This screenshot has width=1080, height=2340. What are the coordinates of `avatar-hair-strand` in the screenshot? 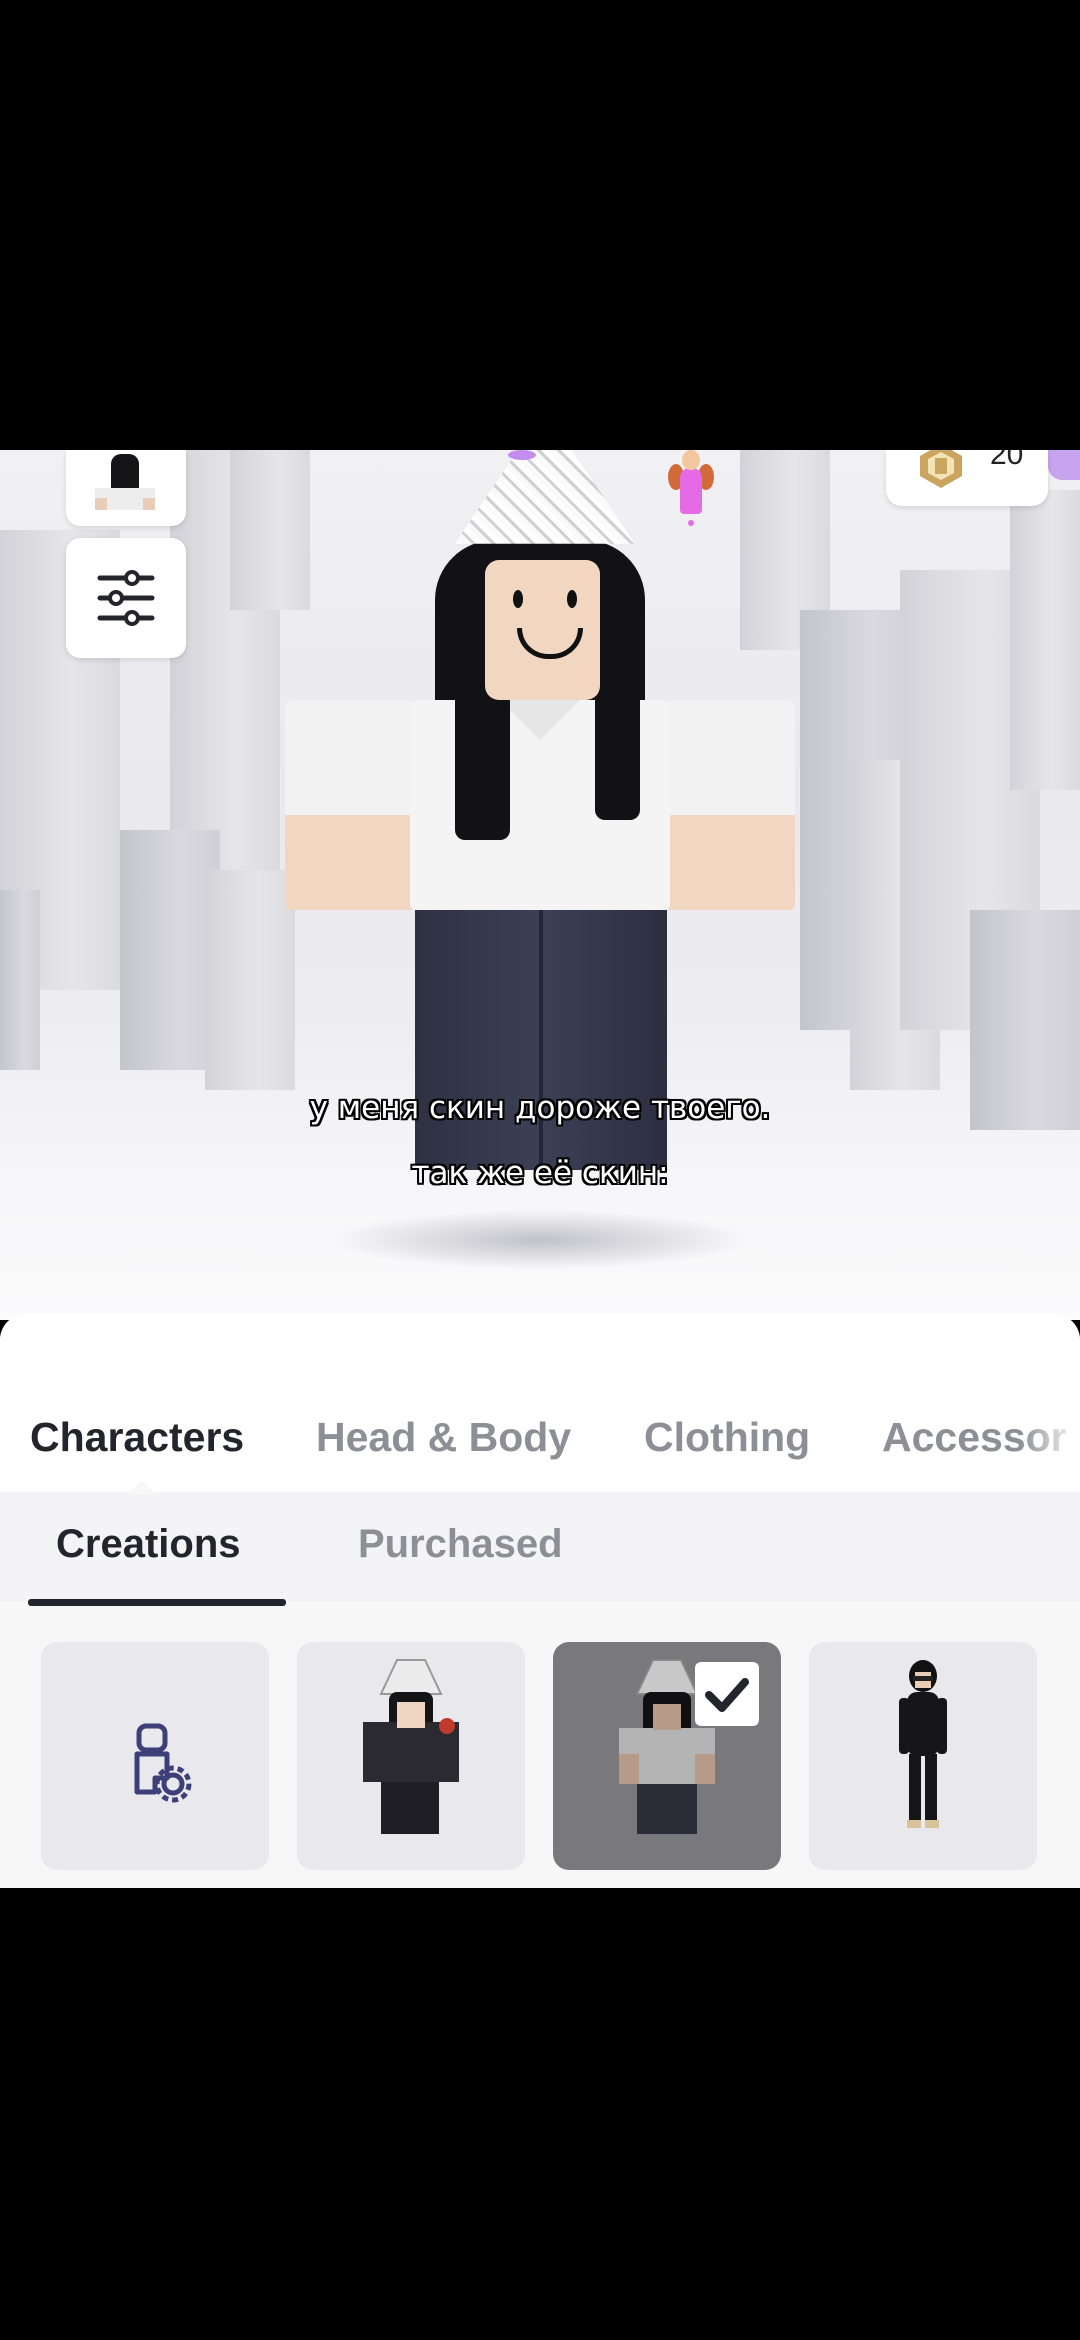 It's located at (617, 735).